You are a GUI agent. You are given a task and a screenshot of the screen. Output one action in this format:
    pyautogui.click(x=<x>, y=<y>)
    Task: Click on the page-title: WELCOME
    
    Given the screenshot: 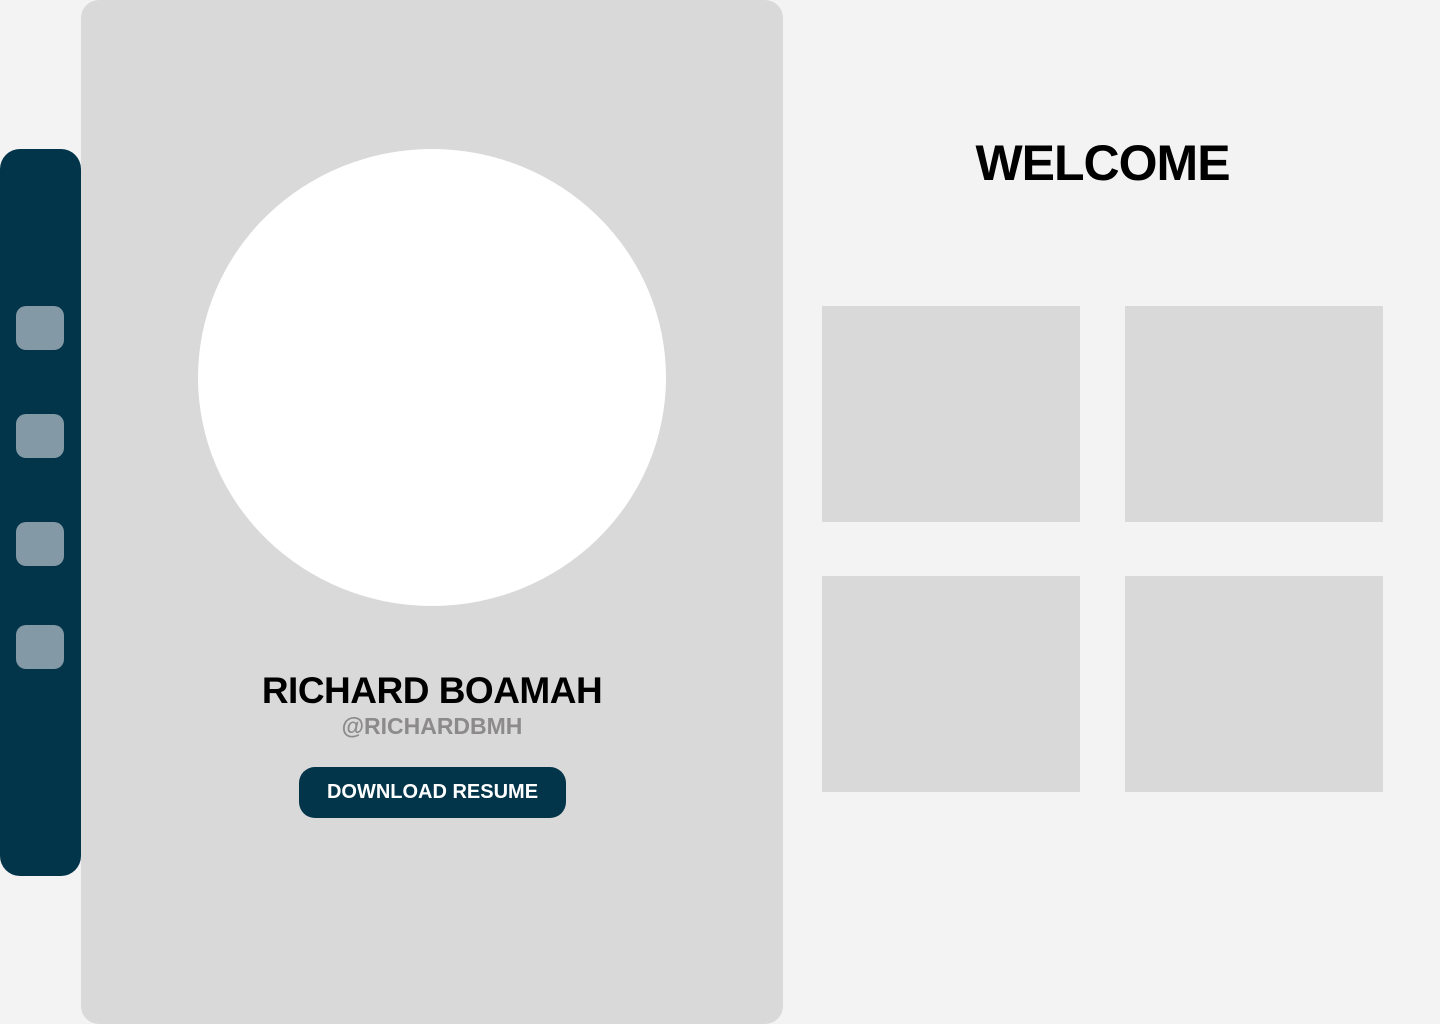 What is the action you would take?
    pyautogui.click(x=1102, y=163)
    